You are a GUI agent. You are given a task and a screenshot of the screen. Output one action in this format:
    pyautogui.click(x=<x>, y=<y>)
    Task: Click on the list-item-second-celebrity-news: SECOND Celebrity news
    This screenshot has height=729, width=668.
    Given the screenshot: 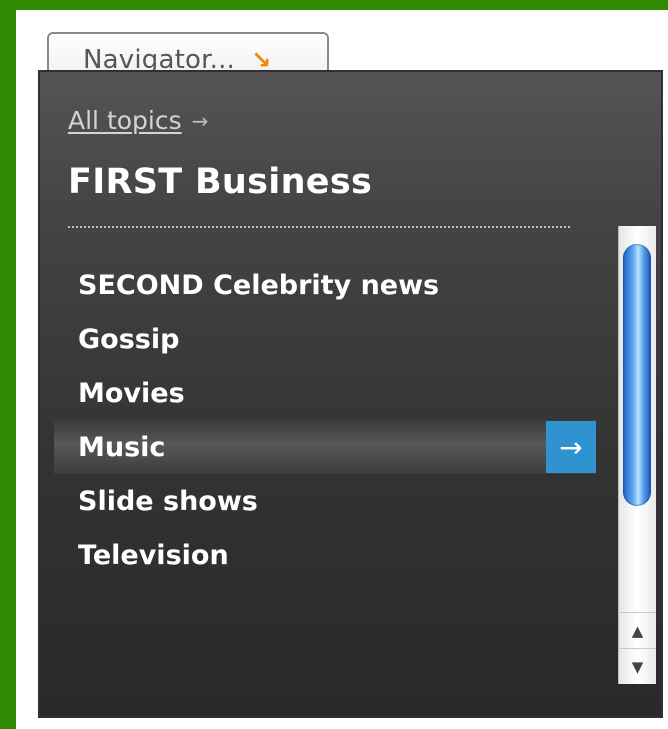 What is the action you would take?
    pyautogui.click(x=325, y=285)
    